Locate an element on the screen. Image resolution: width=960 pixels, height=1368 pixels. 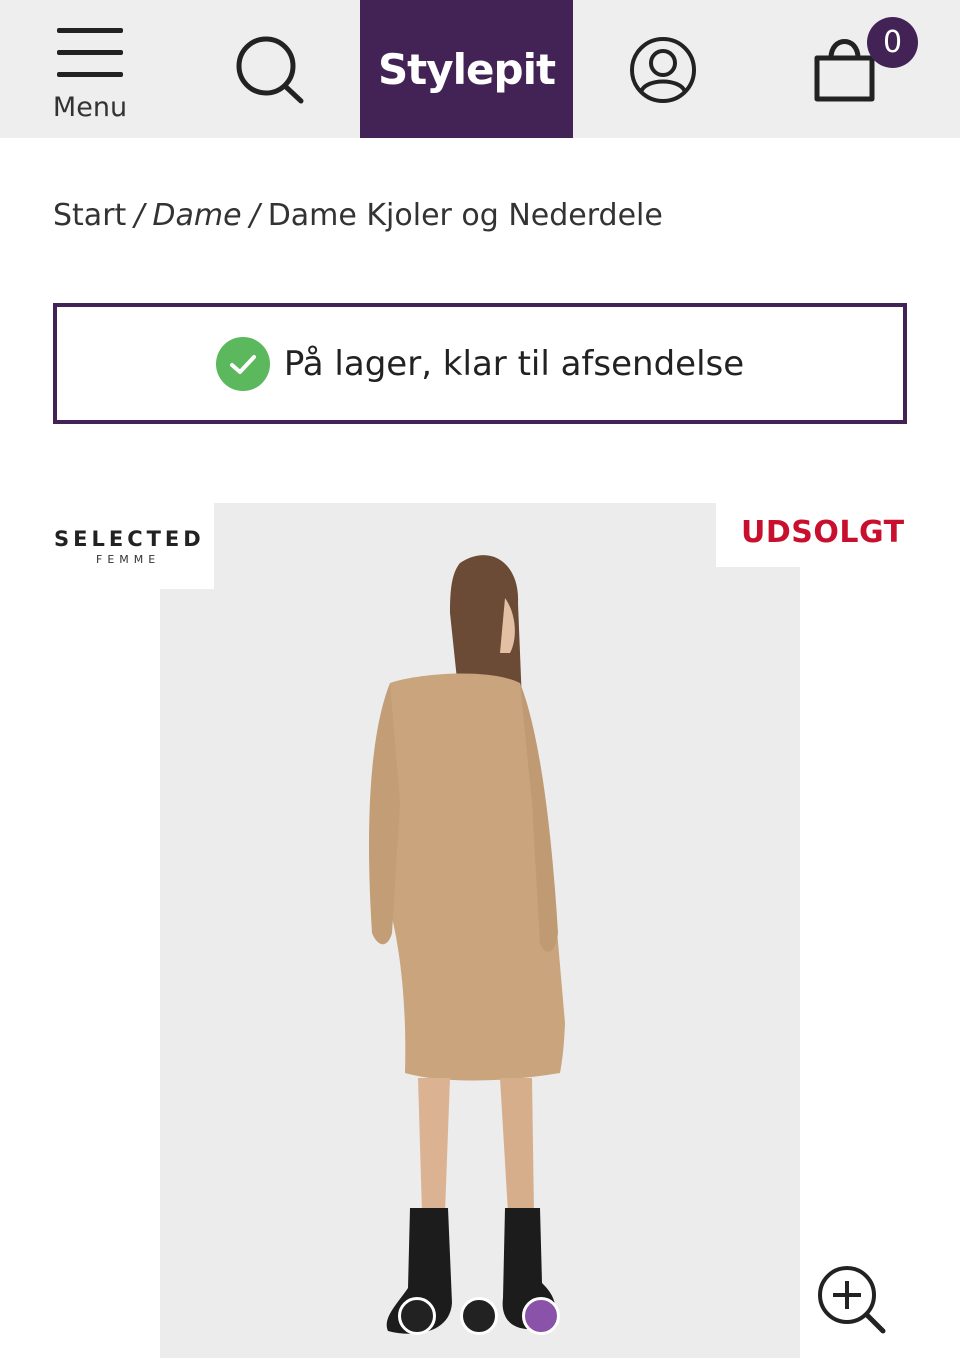
breadcrumb-current: Dame Kjoler og Nederdele is located at coordinates (465, 215).